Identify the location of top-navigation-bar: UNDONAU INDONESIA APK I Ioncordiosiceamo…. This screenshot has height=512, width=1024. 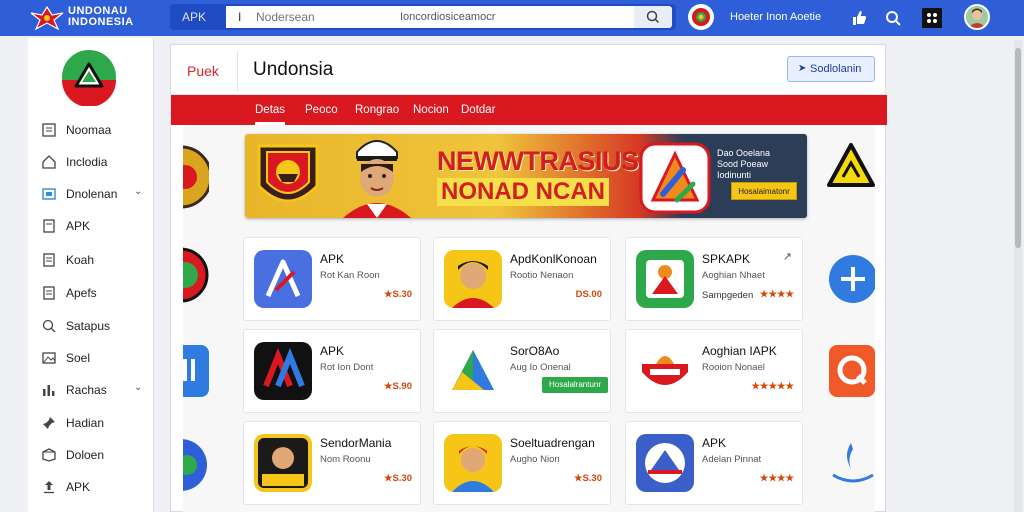
(512, 18).